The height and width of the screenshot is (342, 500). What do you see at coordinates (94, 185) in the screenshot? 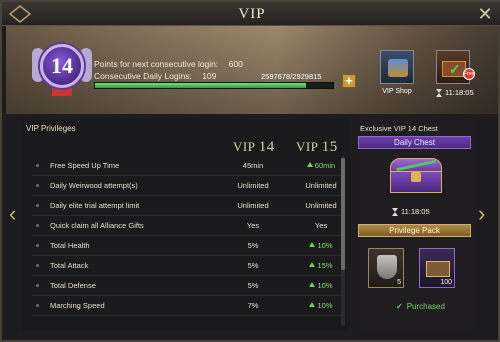
I see `privilege-name: Daily Weirwood attempt(s)` at bounding box center [94, 185].